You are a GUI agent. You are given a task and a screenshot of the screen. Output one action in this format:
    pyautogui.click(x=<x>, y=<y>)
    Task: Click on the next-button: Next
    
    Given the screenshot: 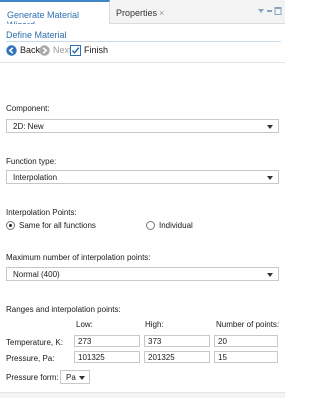 What is the action you would take?
    pyautogui.click(x=55, y=50)
    